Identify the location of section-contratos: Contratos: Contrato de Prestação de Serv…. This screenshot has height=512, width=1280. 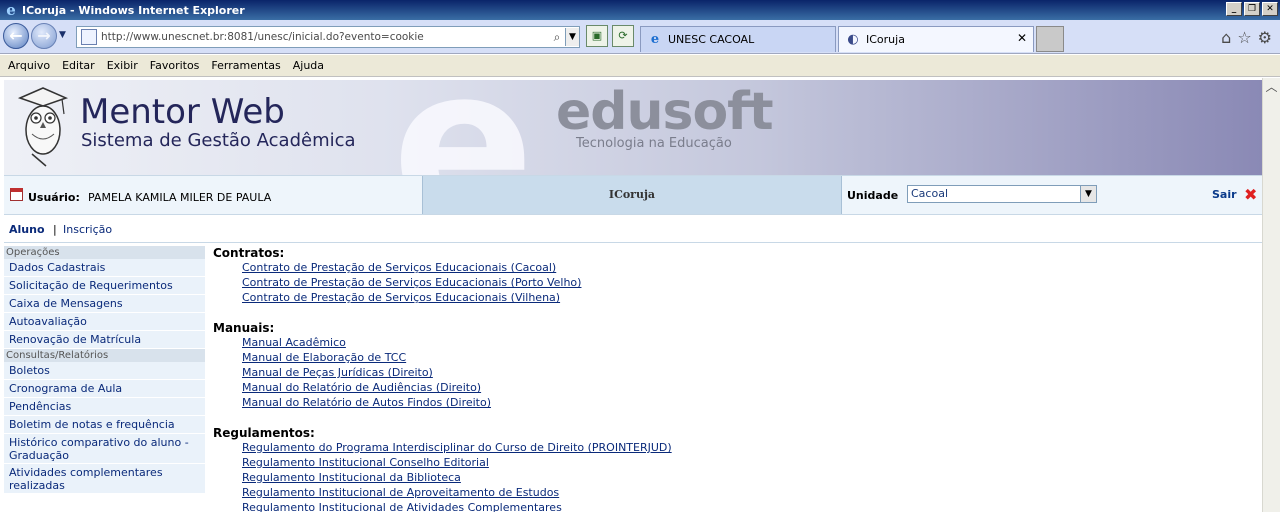
(733, 275).